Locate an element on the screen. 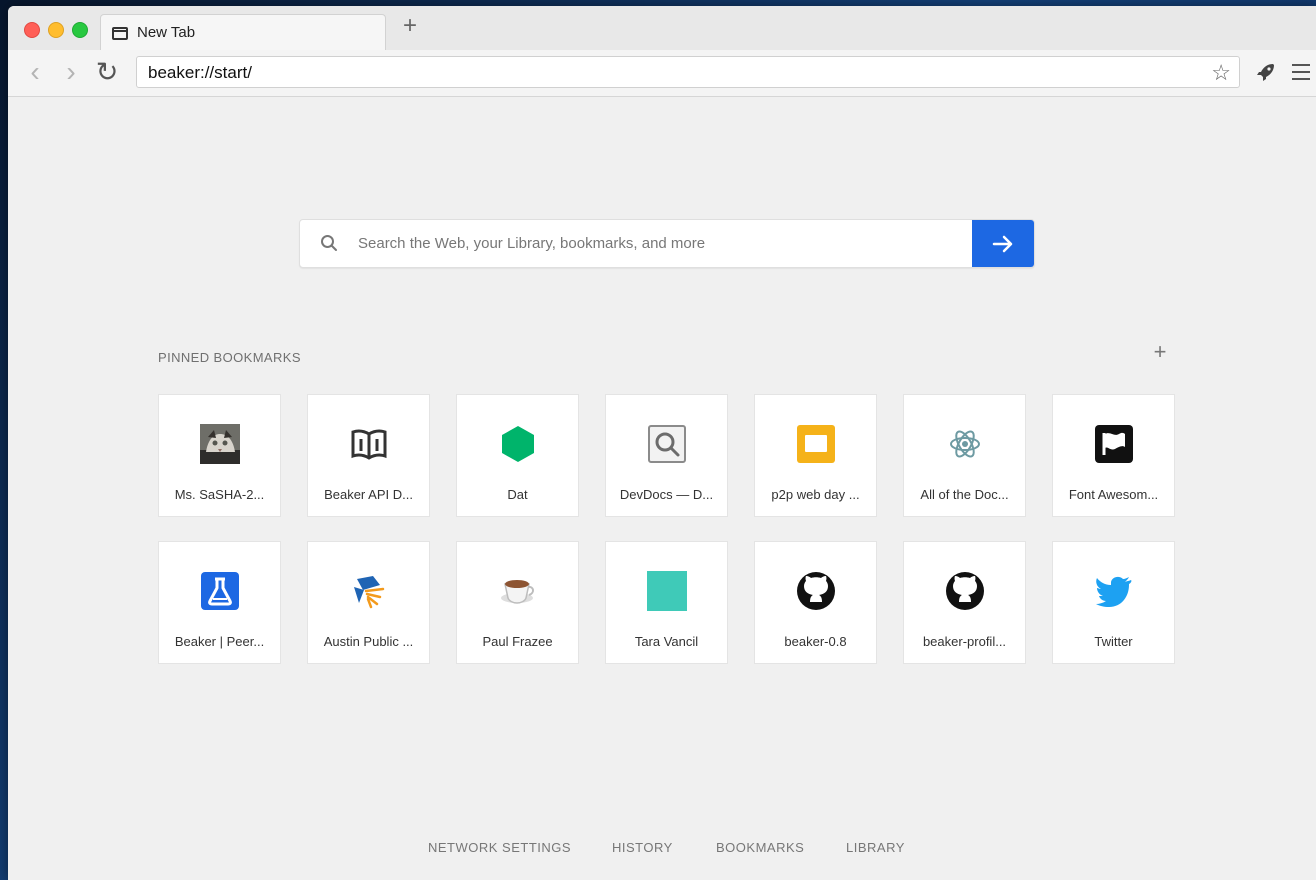 The image size is (1316, 880). close-window-button is located at coordinates (32, 30).